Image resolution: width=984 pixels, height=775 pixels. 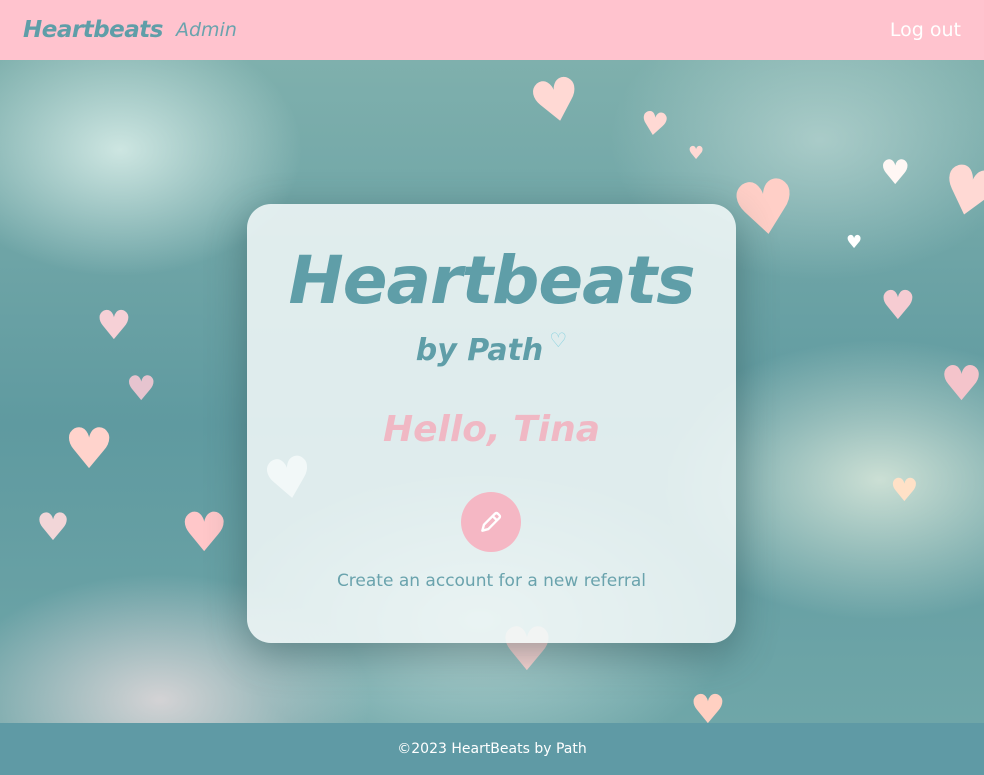 I want to click on card-subtitle: by Path ♡, so click(x=491, y=349).